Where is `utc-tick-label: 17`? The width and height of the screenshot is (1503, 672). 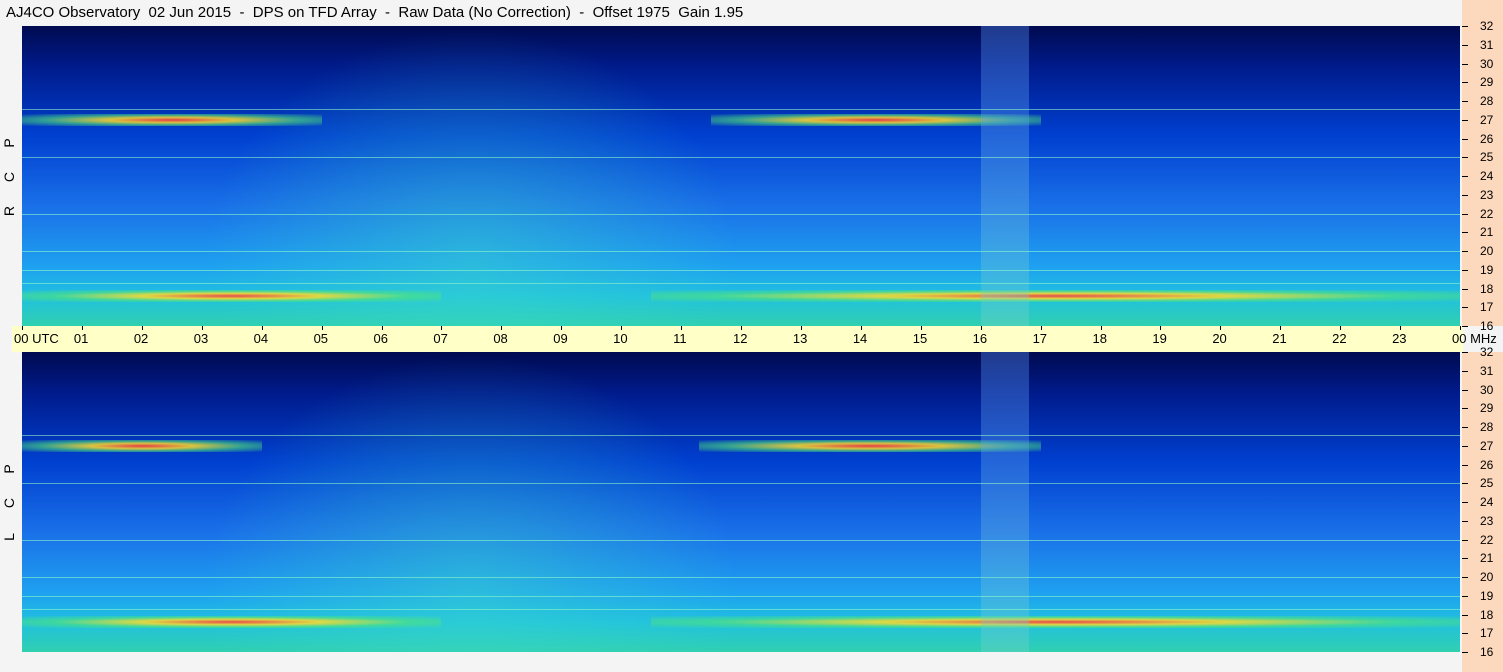 utc-tick-label: 17 is located at coordinates (1040, 338).